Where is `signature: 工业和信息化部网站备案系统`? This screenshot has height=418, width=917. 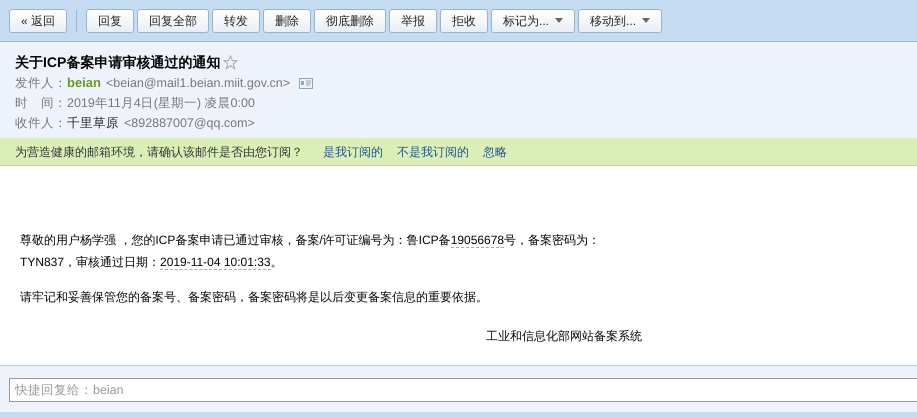 signature: 工业和信息化部网站备案系统 is located at coordinates (564, 336).